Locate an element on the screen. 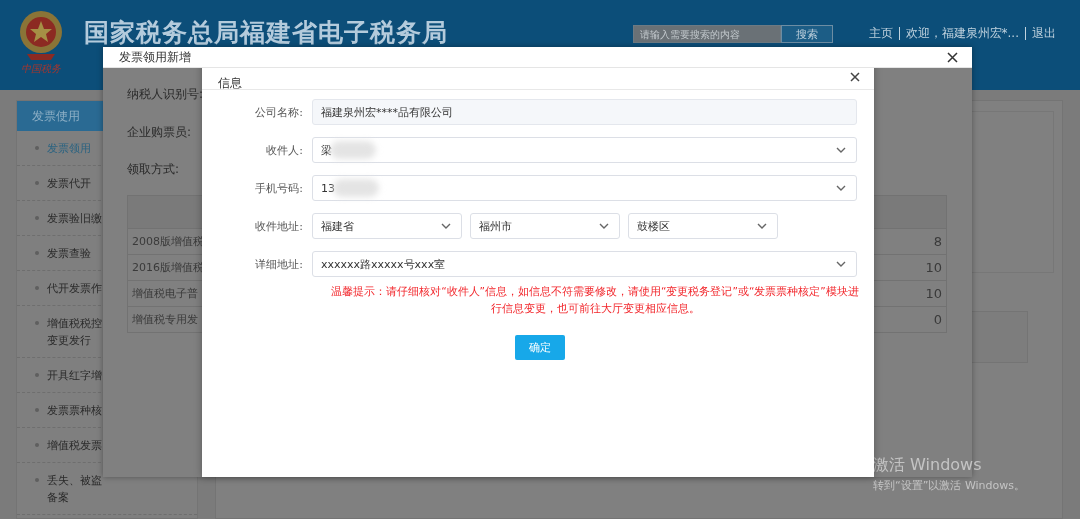 This screenshot has width=1080, height=519. sidebar-item: 增值税税控变更发行 is located at coordinates (75, 331).